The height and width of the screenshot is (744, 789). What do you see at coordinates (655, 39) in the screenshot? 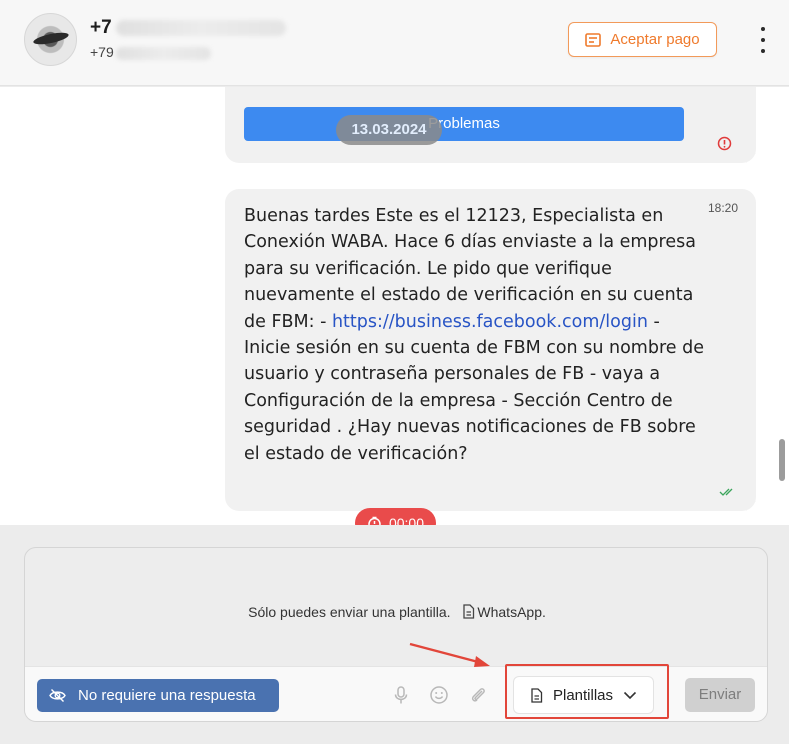
I see `accept-payment-label: Aceptar pago` at bounding box center [655, 39].